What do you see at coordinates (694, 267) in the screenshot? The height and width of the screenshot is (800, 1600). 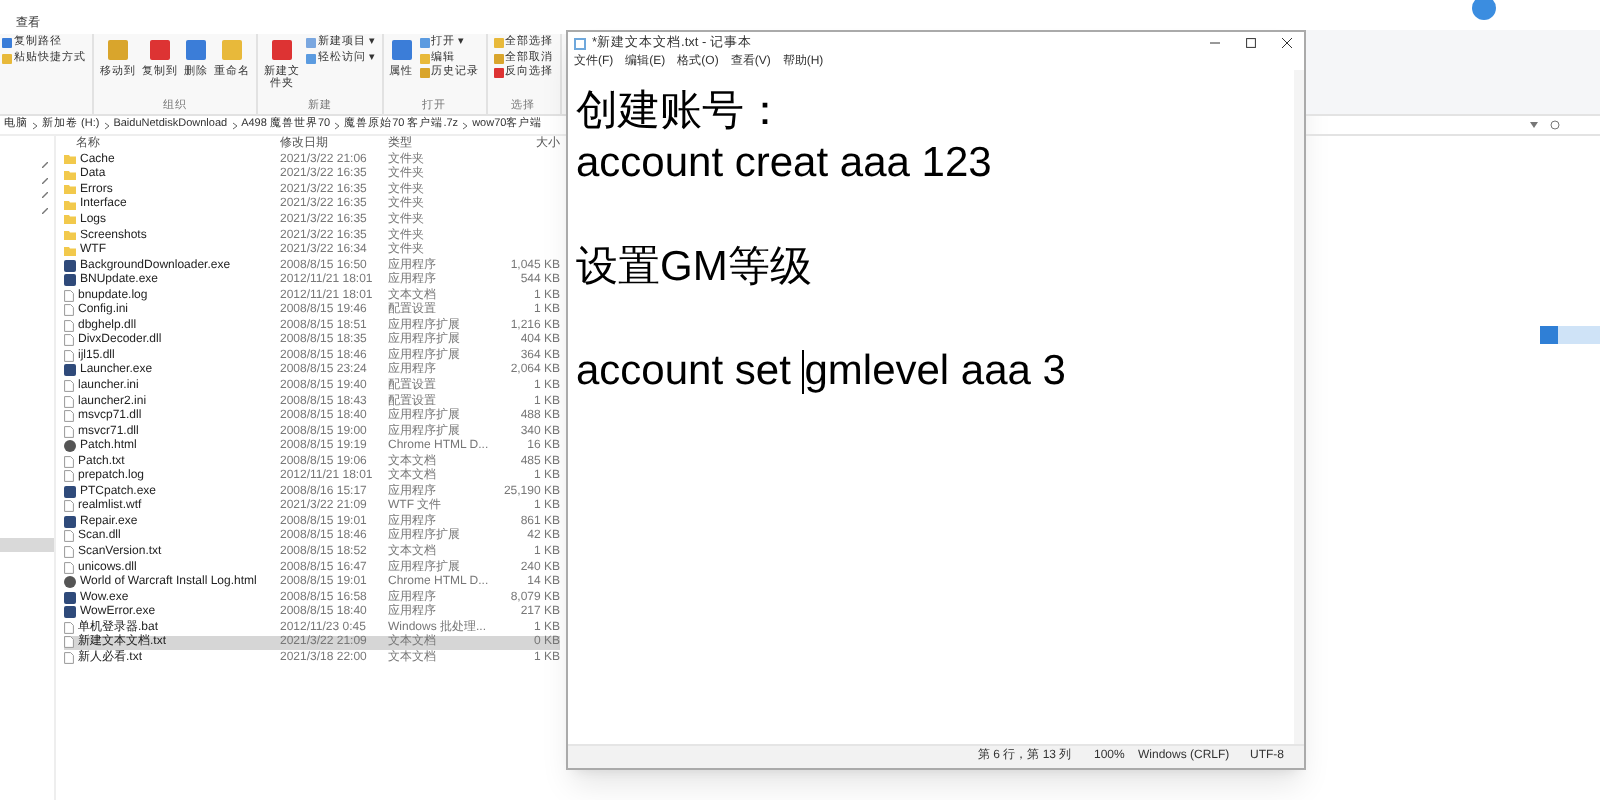 I see `text-line: 设置GM等级` at bounding box center [694, 267].